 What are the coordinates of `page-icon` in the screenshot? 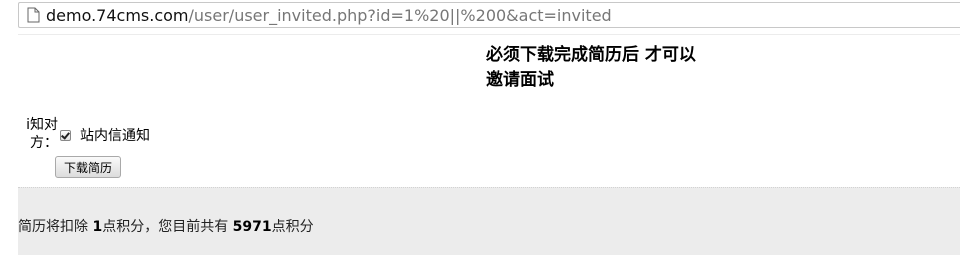 It's located at (33, 15).